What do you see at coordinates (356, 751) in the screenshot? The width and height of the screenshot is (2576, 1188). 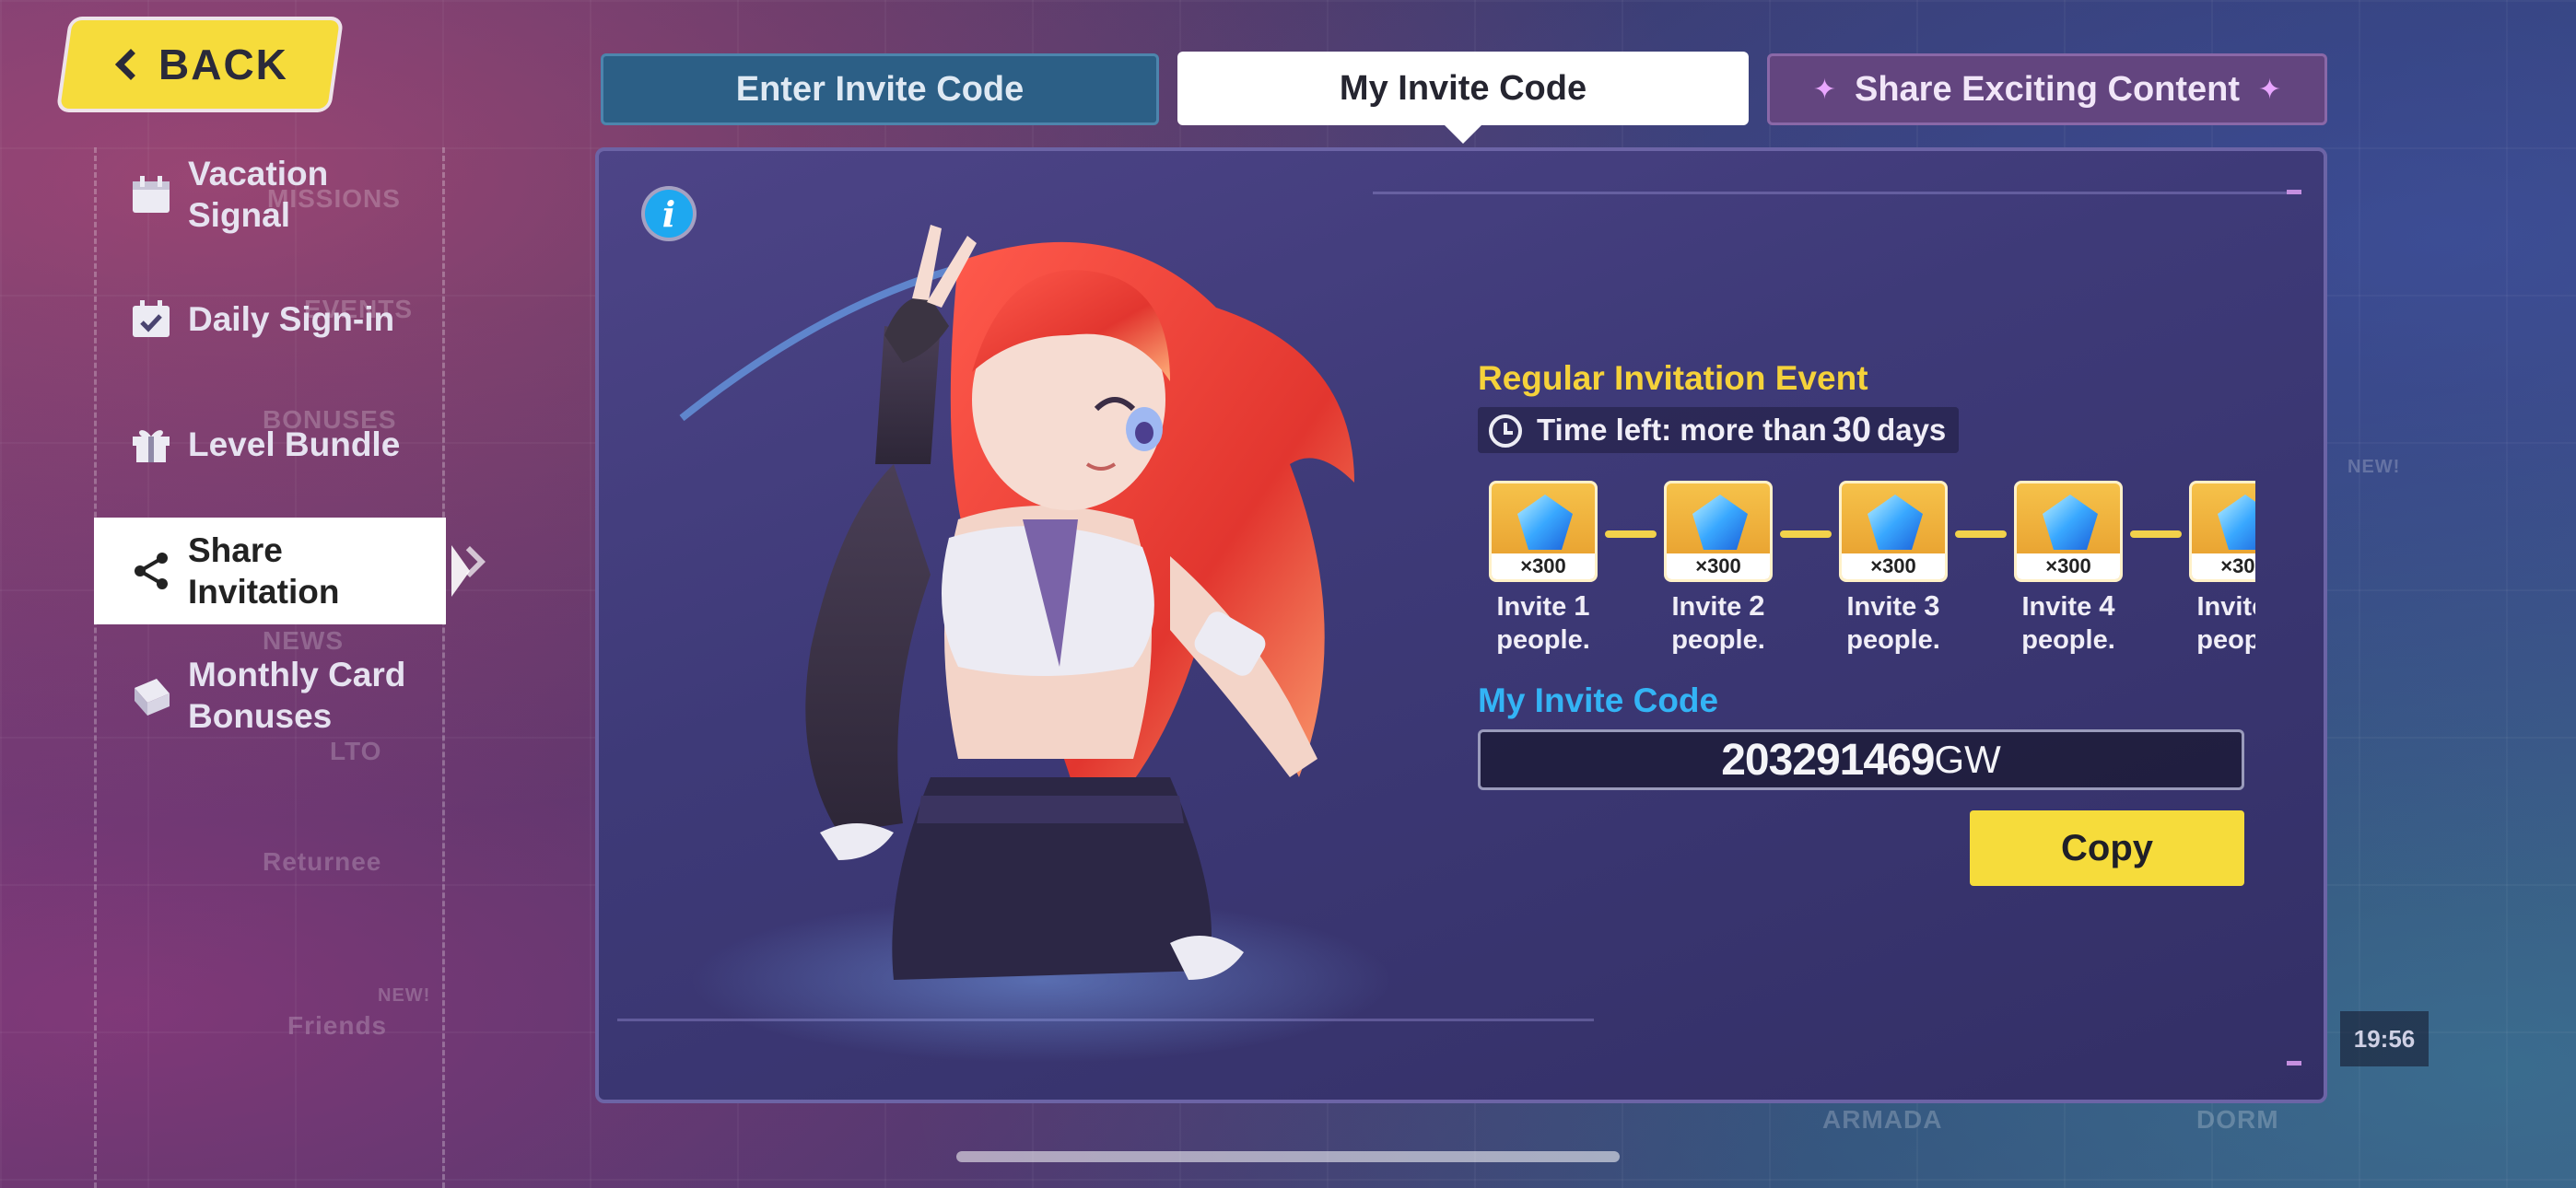 I see `bg-label-lto: LTO` at bounding box center [356, 751].